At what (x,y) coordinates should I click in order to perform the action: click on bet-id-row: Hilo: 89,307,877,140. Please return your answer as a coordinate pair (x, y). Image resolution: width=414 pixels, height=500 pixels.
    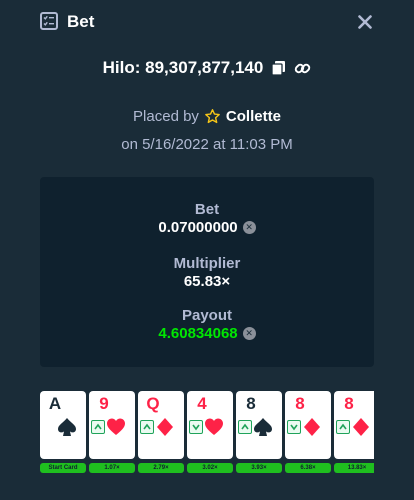
    Looking at the image, I should click on (207, 68).